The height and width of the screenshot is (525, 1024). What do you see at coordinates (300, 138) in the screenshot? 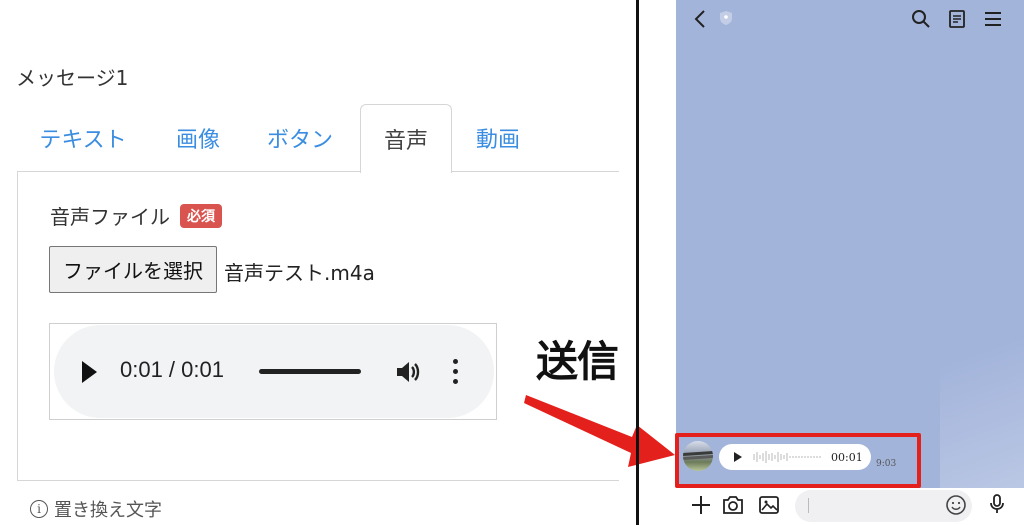
I see `tab-button: ボタン` at bounding box center [300, 138].